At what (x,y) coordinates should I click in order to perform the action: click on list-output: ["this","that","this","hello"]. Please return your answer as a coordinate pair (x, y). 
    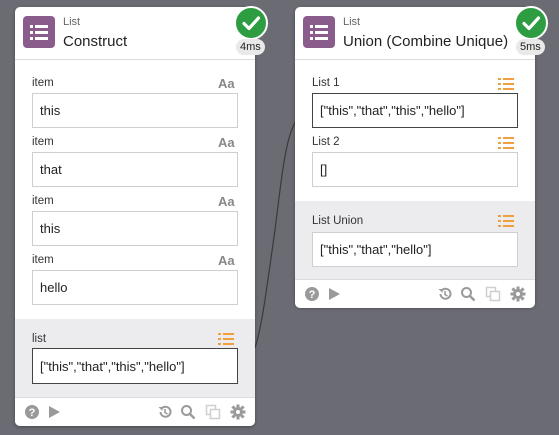
    Looking at the image, I should click on (135, 366).